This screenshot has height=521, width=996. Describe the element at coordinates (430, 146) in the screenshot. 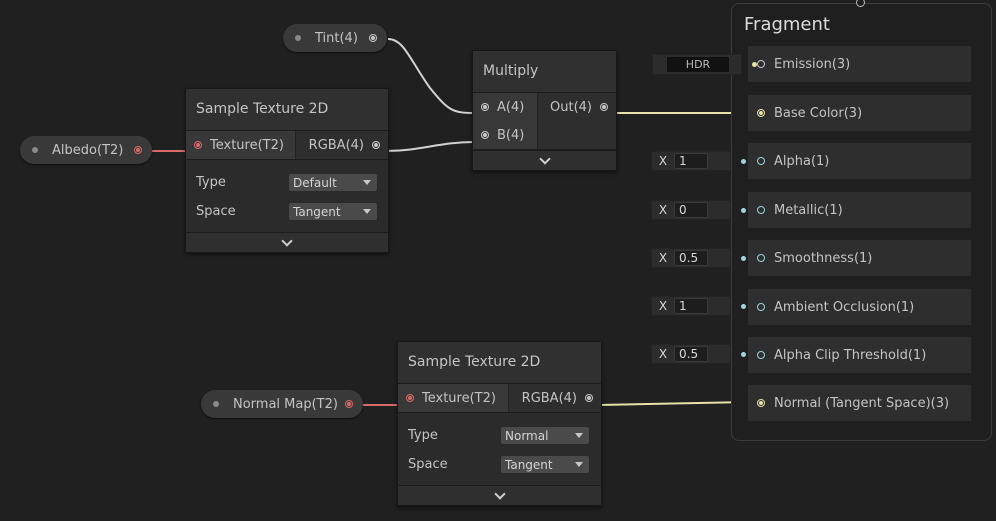

I see `wire-rgba-to-multiply-b` at that location.